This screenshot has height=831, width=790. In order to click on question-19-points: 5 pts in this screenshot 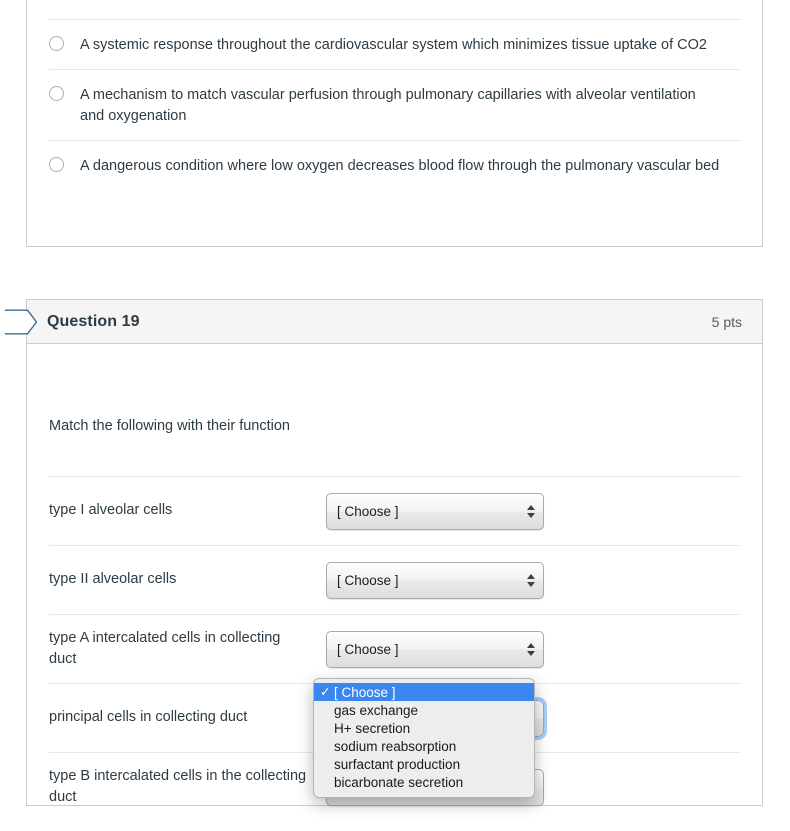, I will do `click(726, 321)`.